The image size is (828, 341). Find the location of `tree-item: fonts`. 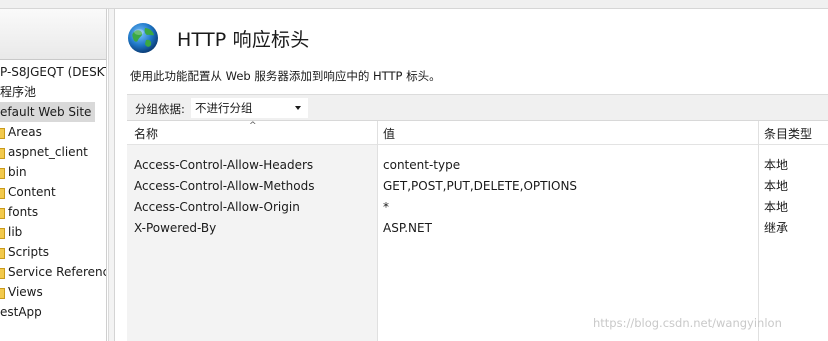

tree-item: fonts is located at coordinates (53, 212).